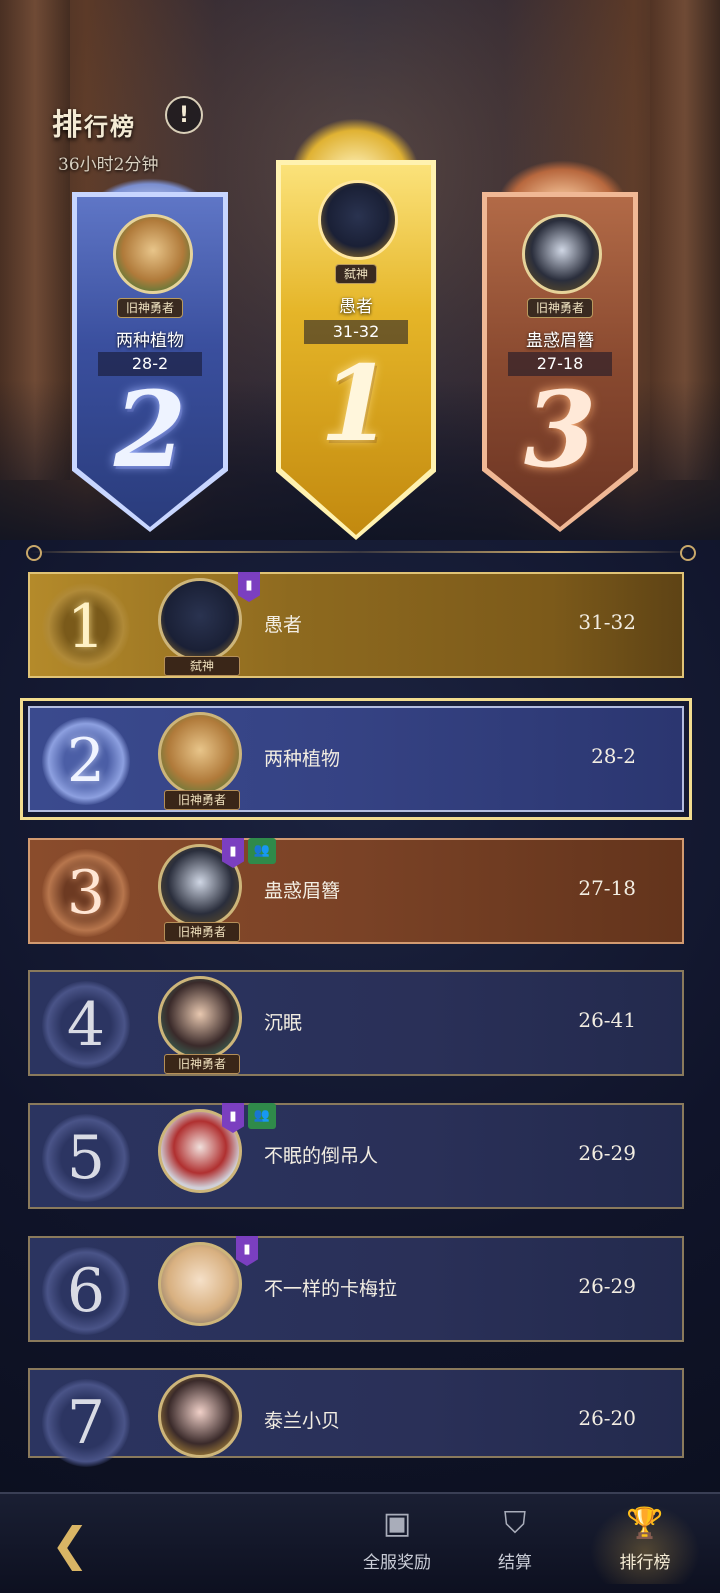  What do you see at coordinates (302, 1421) in the screenshot?
I see `player-name: 泰兰小贝` at bounding box center [302, 1421].